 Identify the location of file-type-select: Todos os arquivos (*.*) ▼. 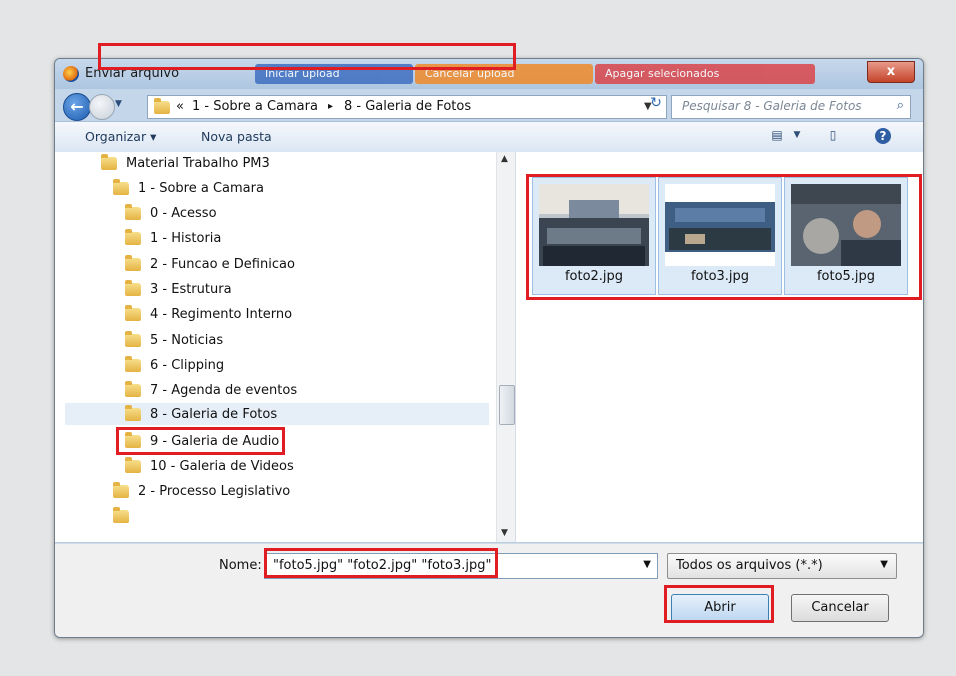
(782, 566).